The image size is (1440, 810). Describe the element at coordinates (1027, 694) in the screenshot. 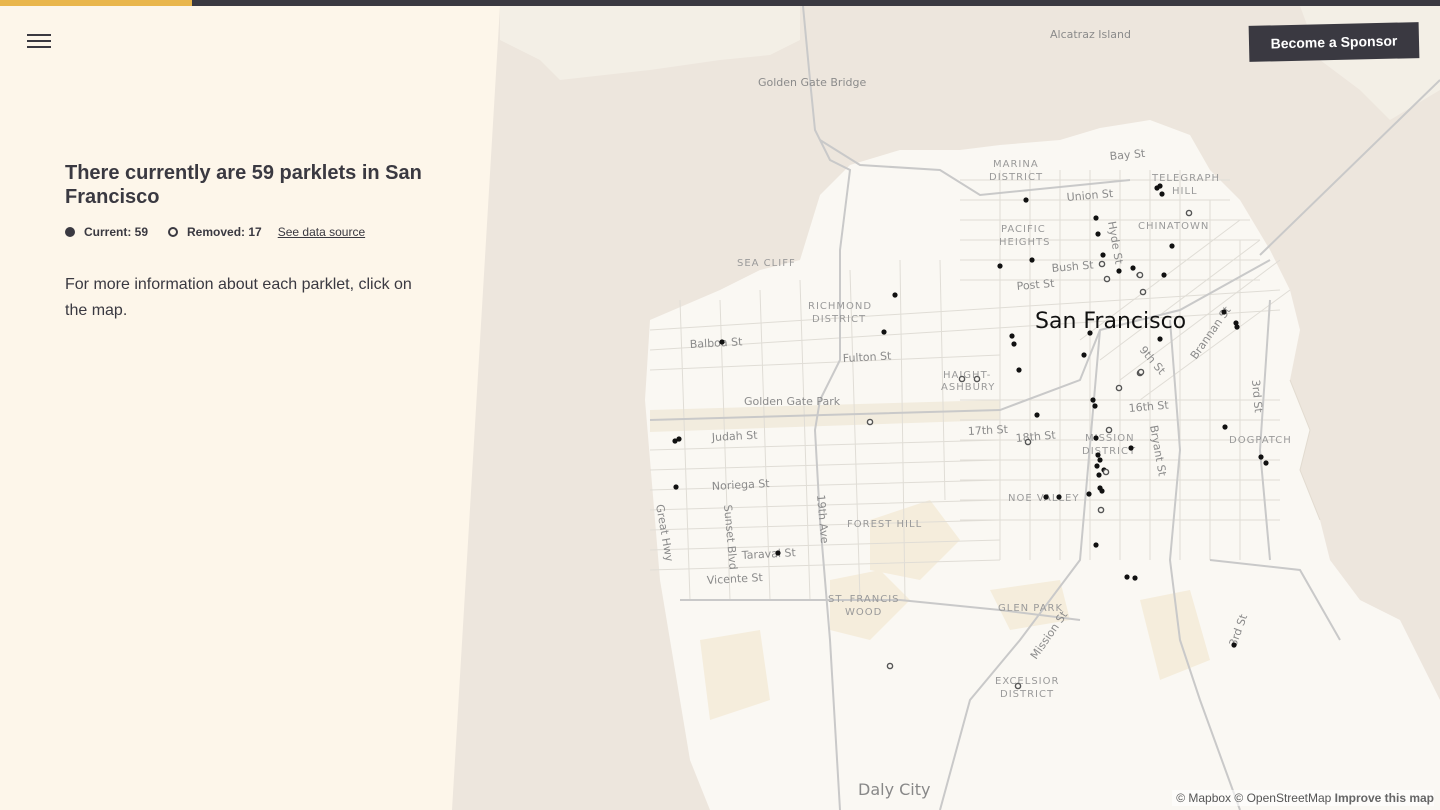

I see `label-excelsior-district: DISTRICT` at that location.